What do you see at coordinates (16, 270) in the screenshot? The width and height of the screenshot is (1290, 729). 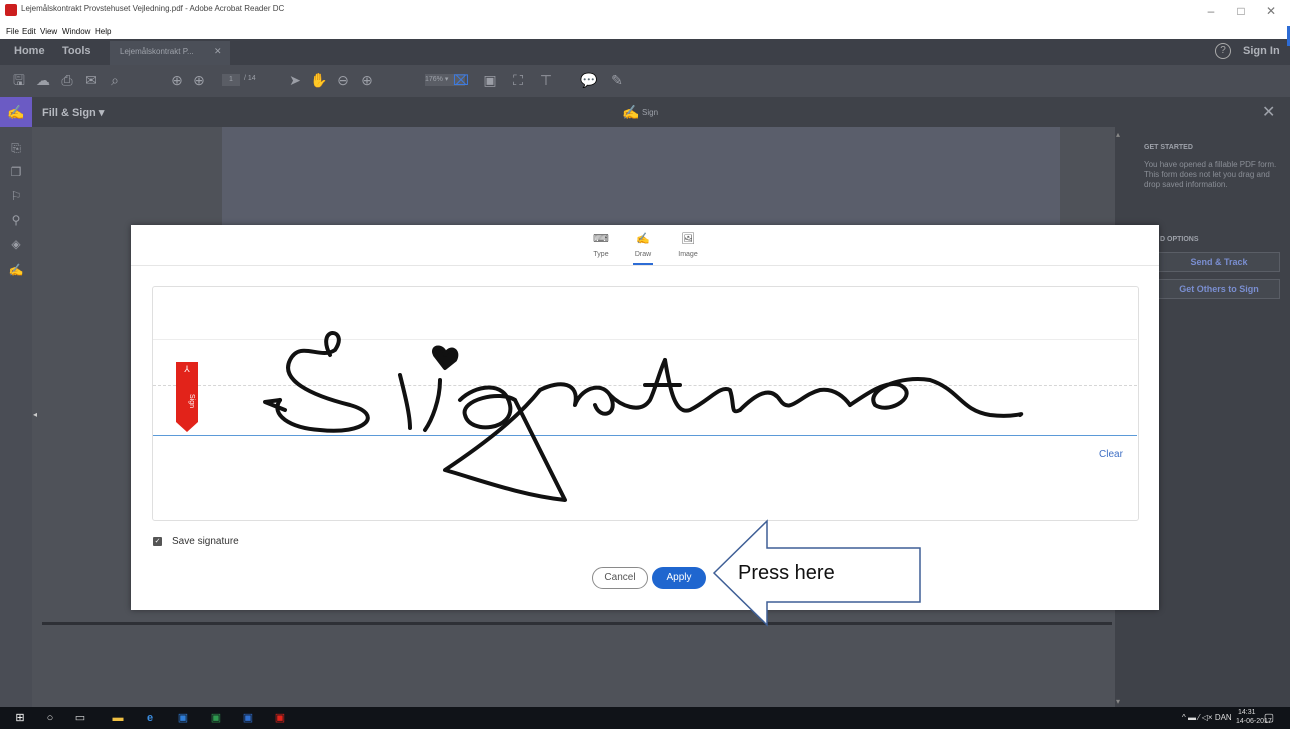 I see `signature-panel-icon: ✍` at bounding box center [16, 270].